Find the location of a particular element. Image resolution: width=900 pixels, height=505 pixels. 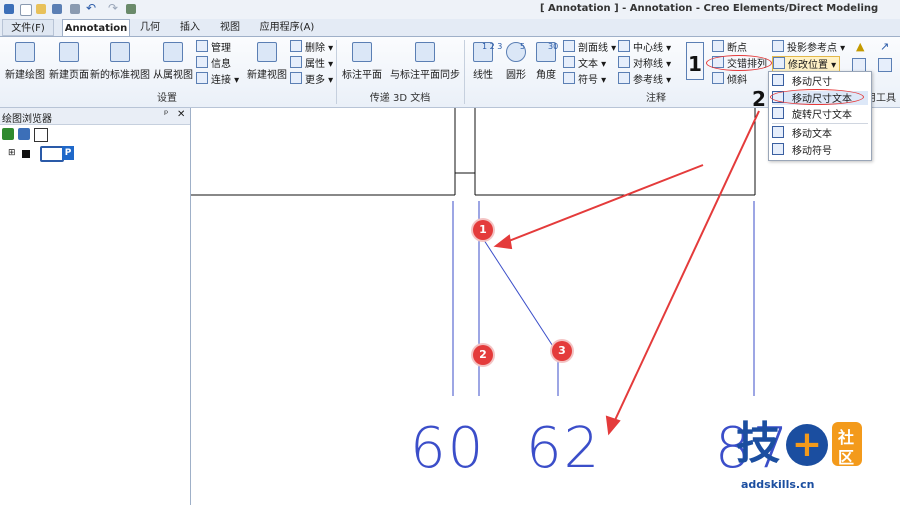

center-line-icon is located at coordinates (624, 46).